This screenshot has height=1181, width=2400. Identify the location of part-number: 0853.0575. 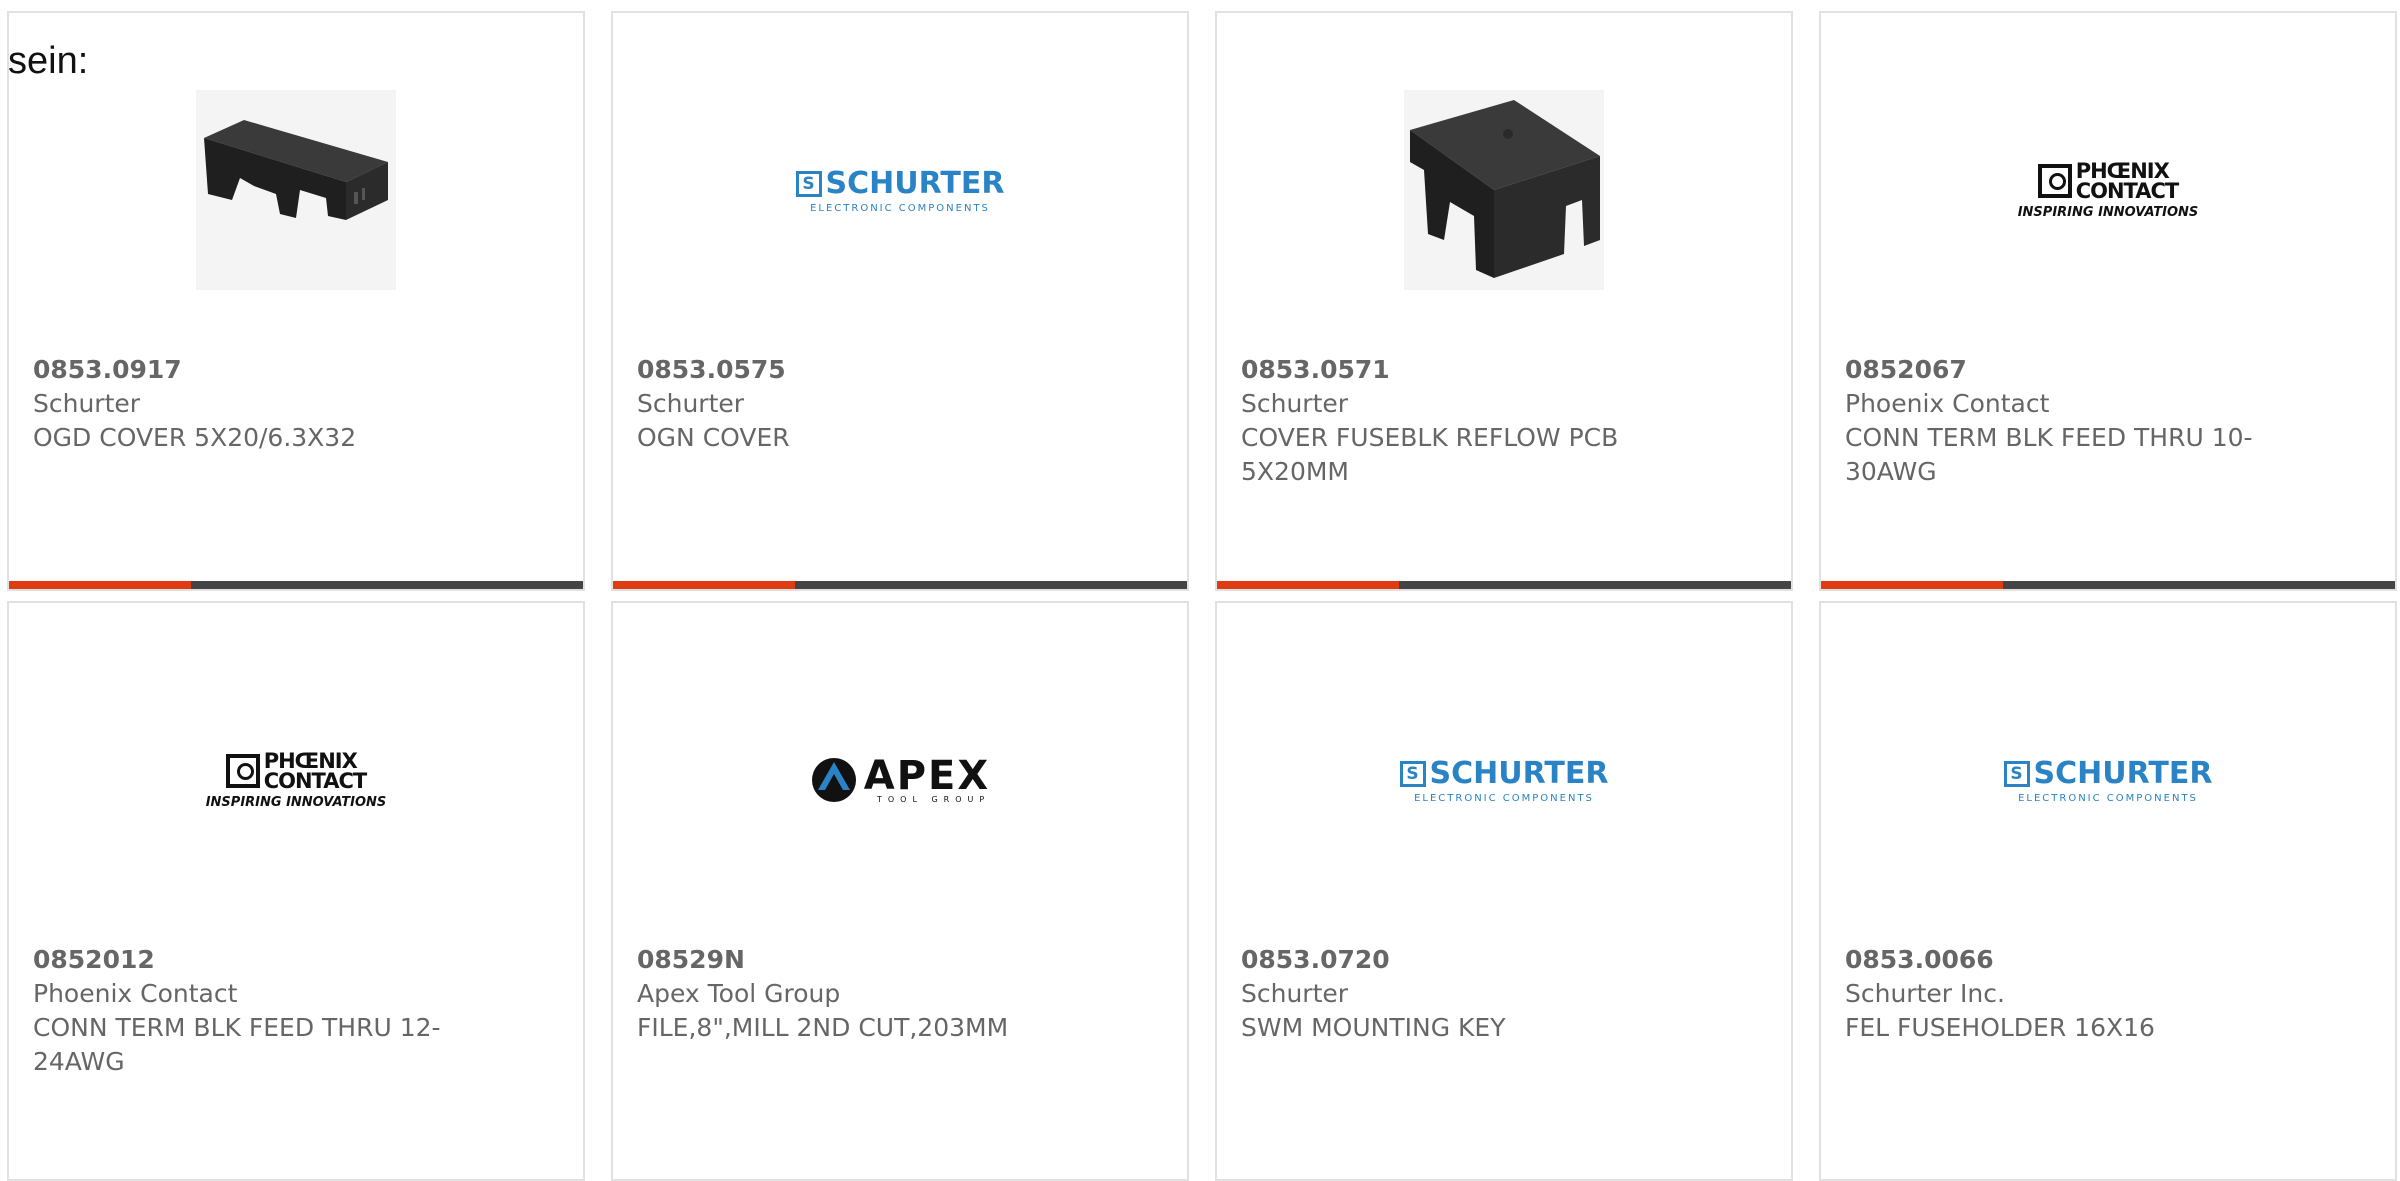
(872, 370).